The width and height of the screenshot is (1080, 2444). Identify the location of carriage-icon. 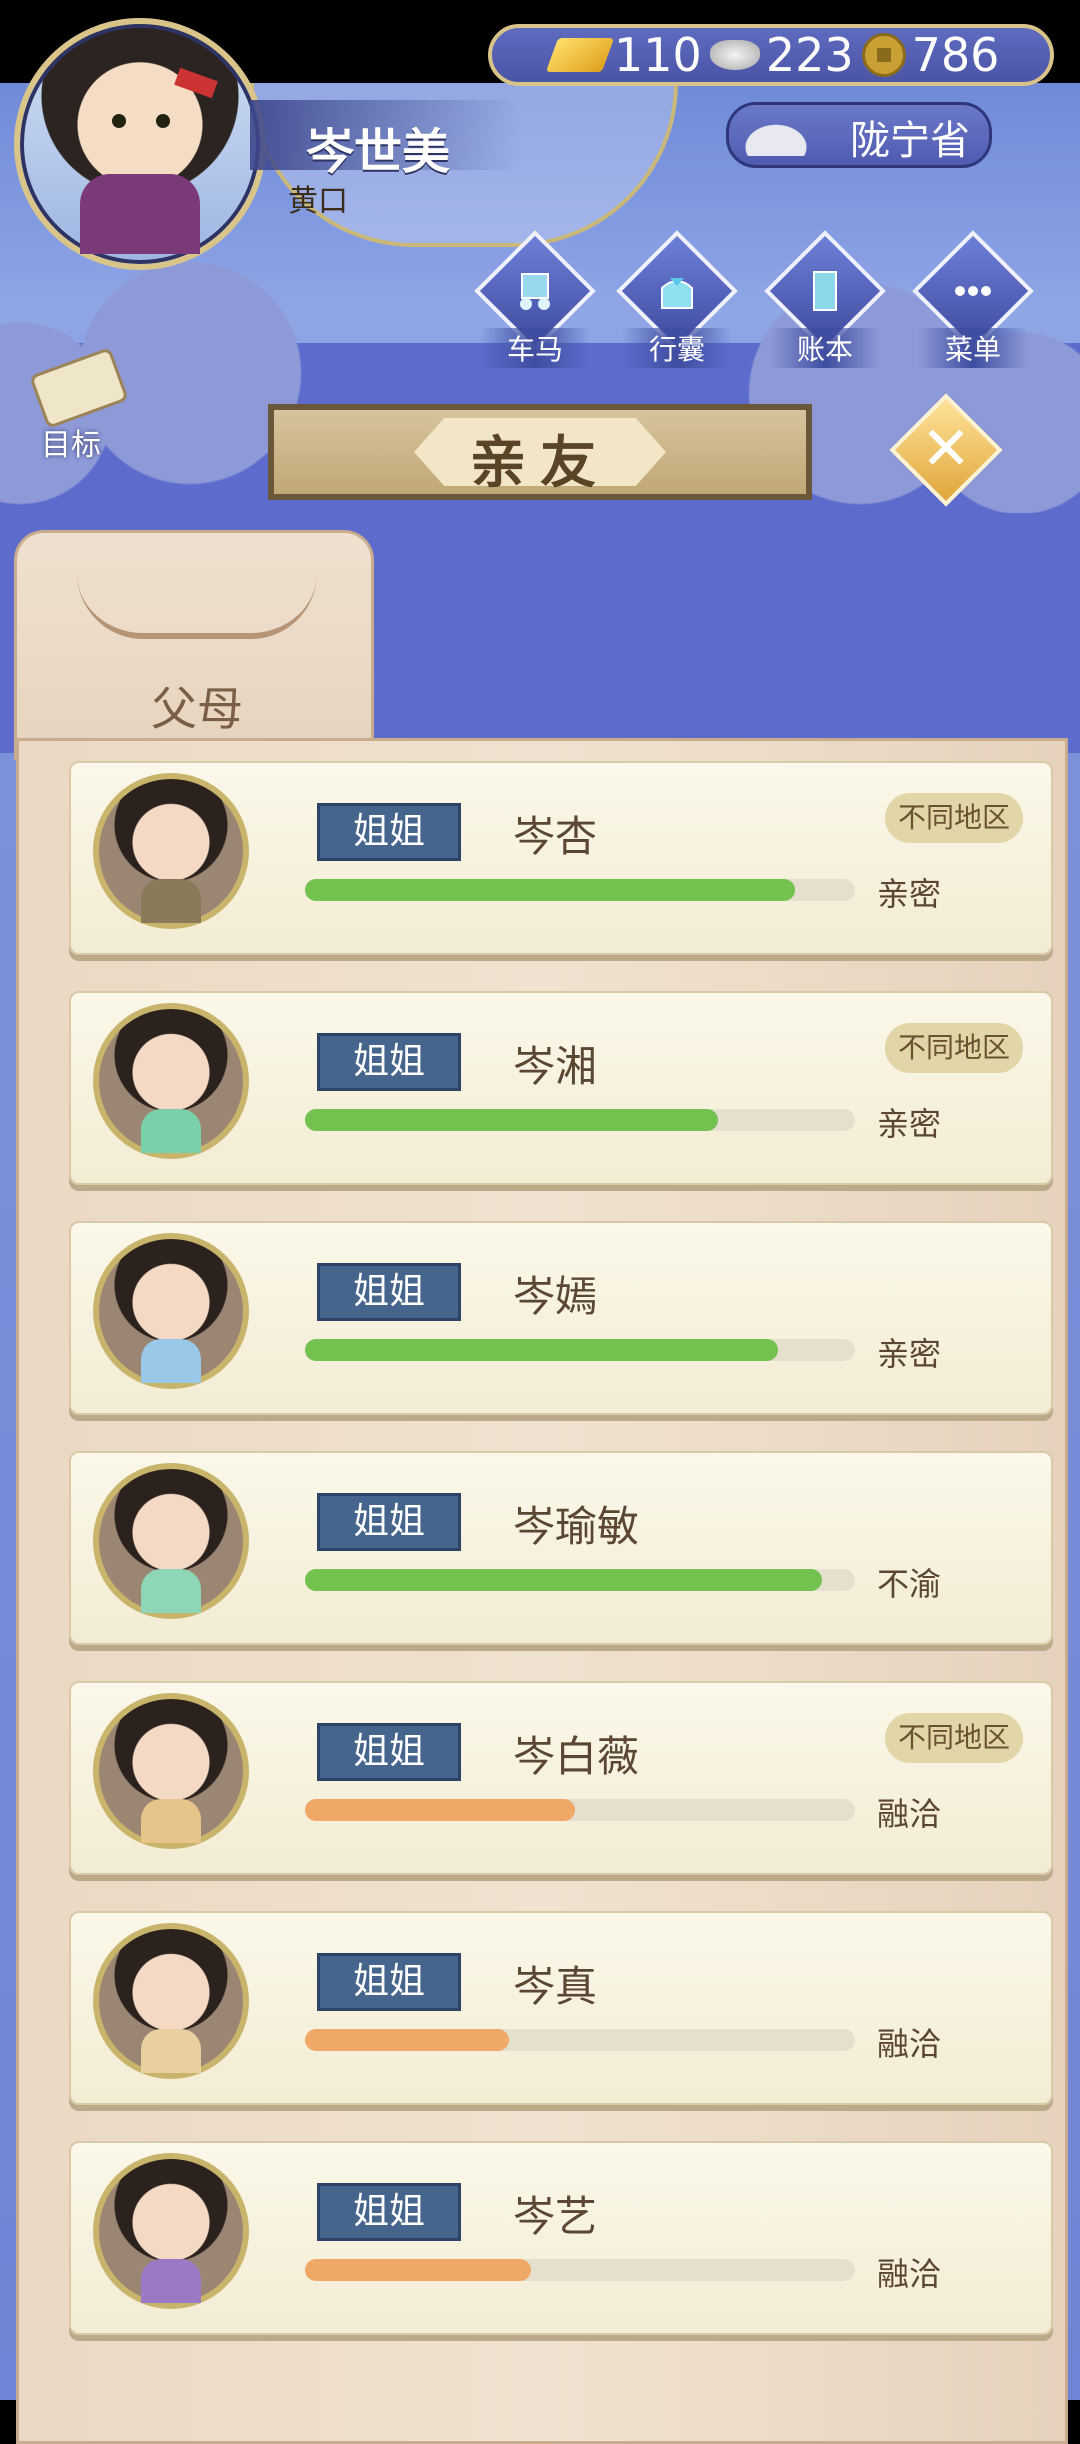
(535, 291).